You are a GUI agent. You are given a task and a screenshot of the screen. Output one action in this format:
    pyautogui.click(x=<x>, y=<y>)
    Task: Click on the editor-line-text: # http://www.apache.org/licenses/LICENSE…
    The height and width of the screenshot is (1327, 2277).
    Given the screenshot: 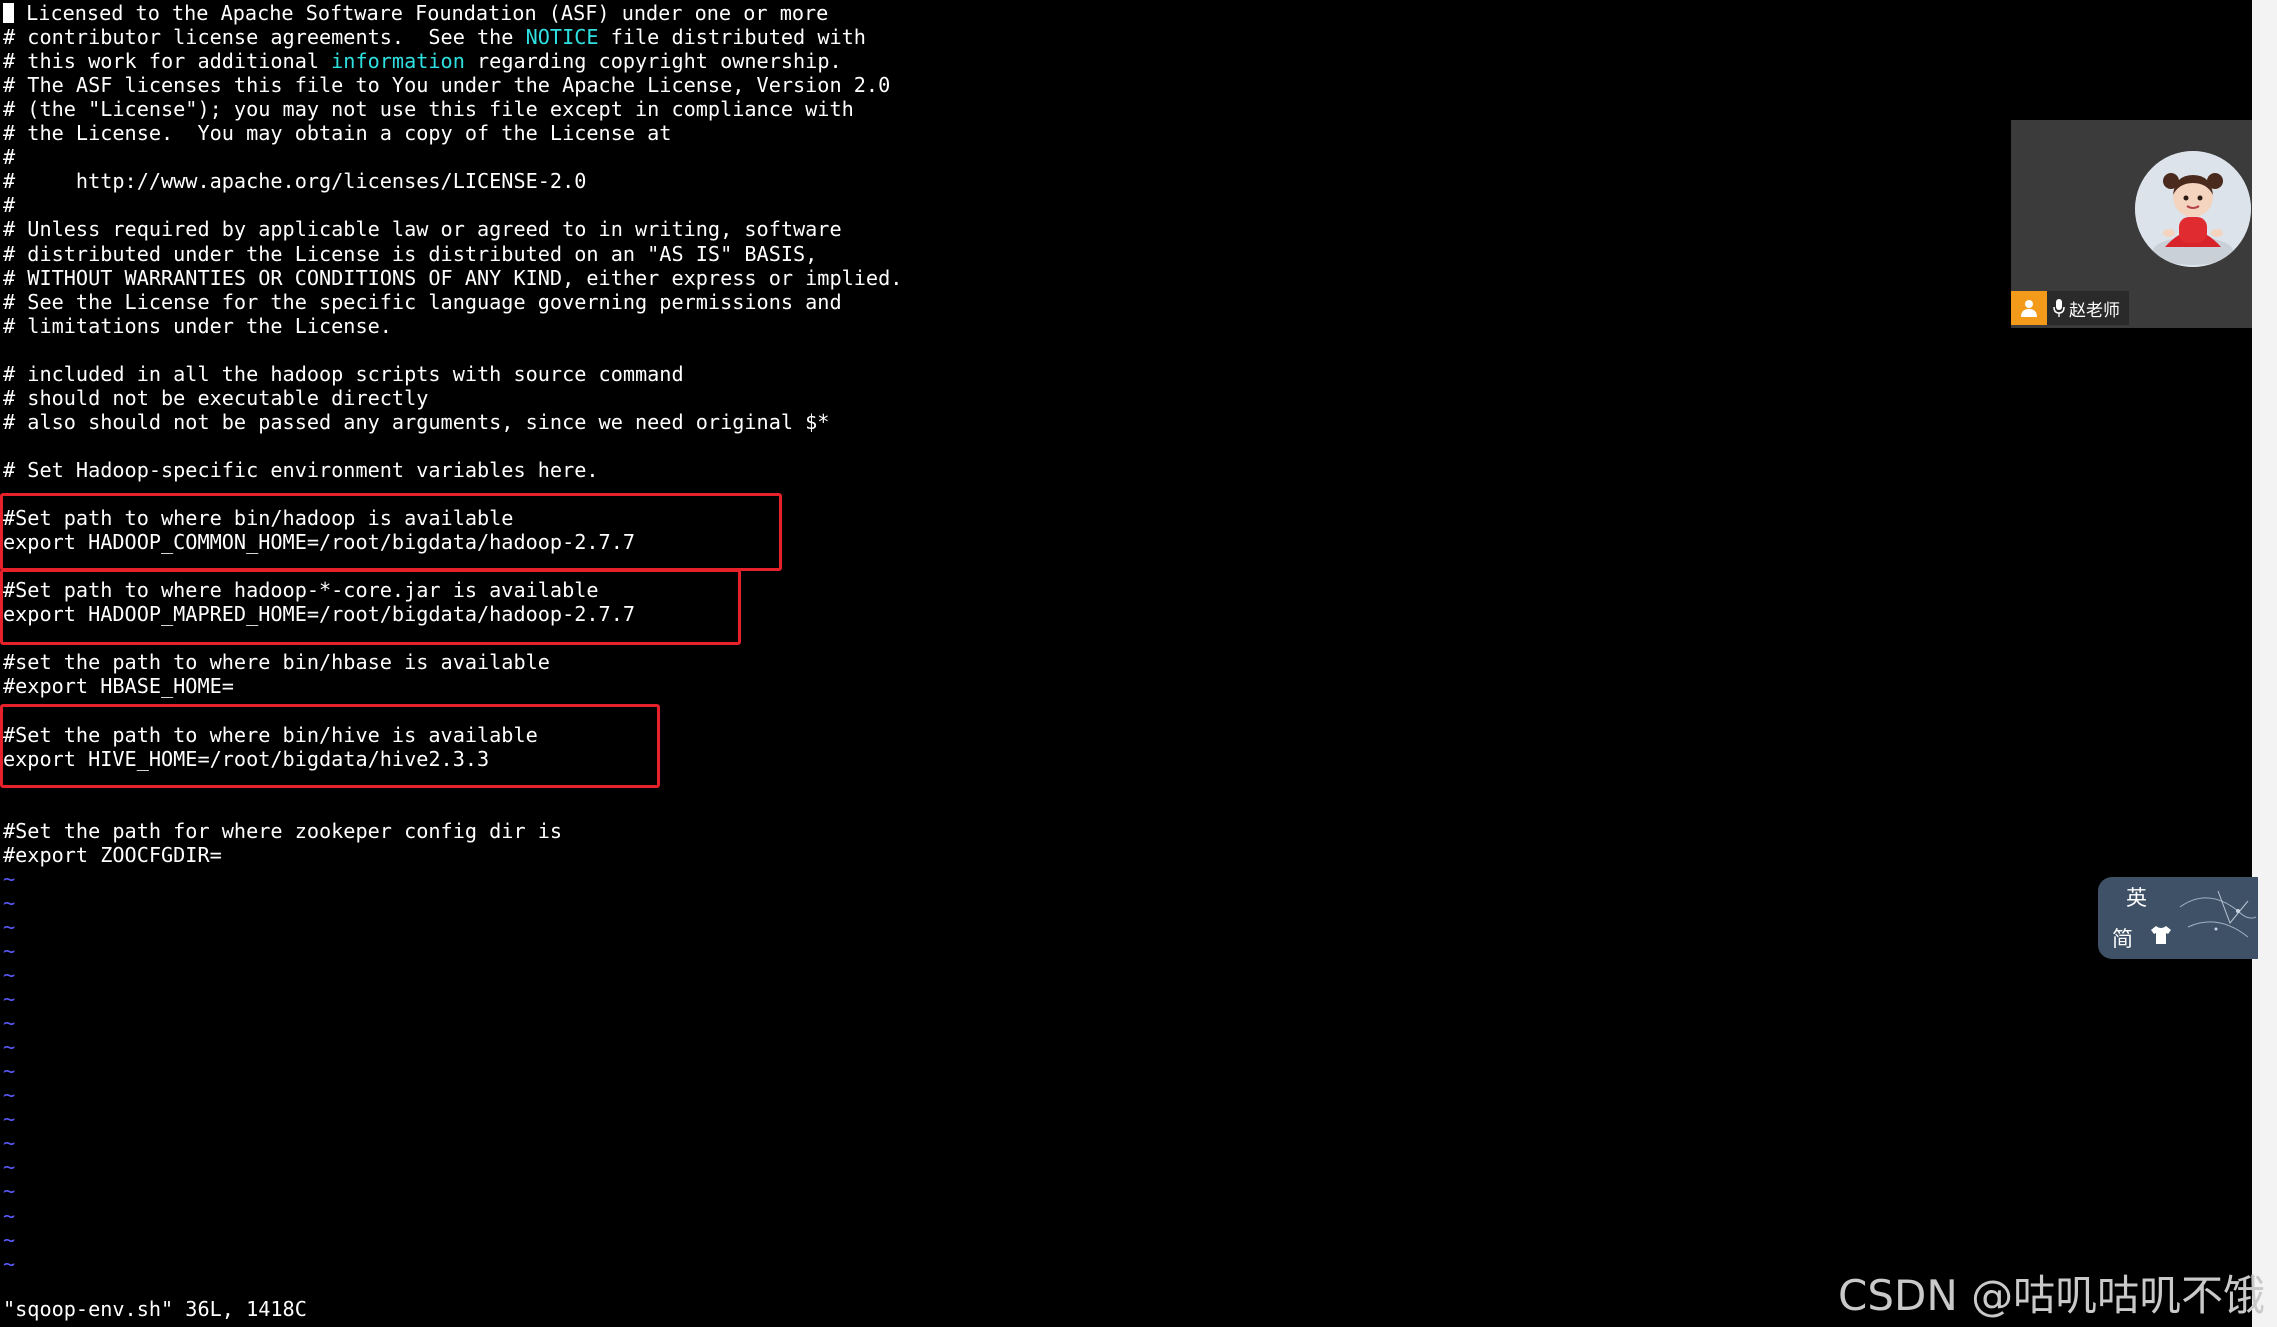 What is the action you would take?
    pyautogui.click(x=295, y=181)
    